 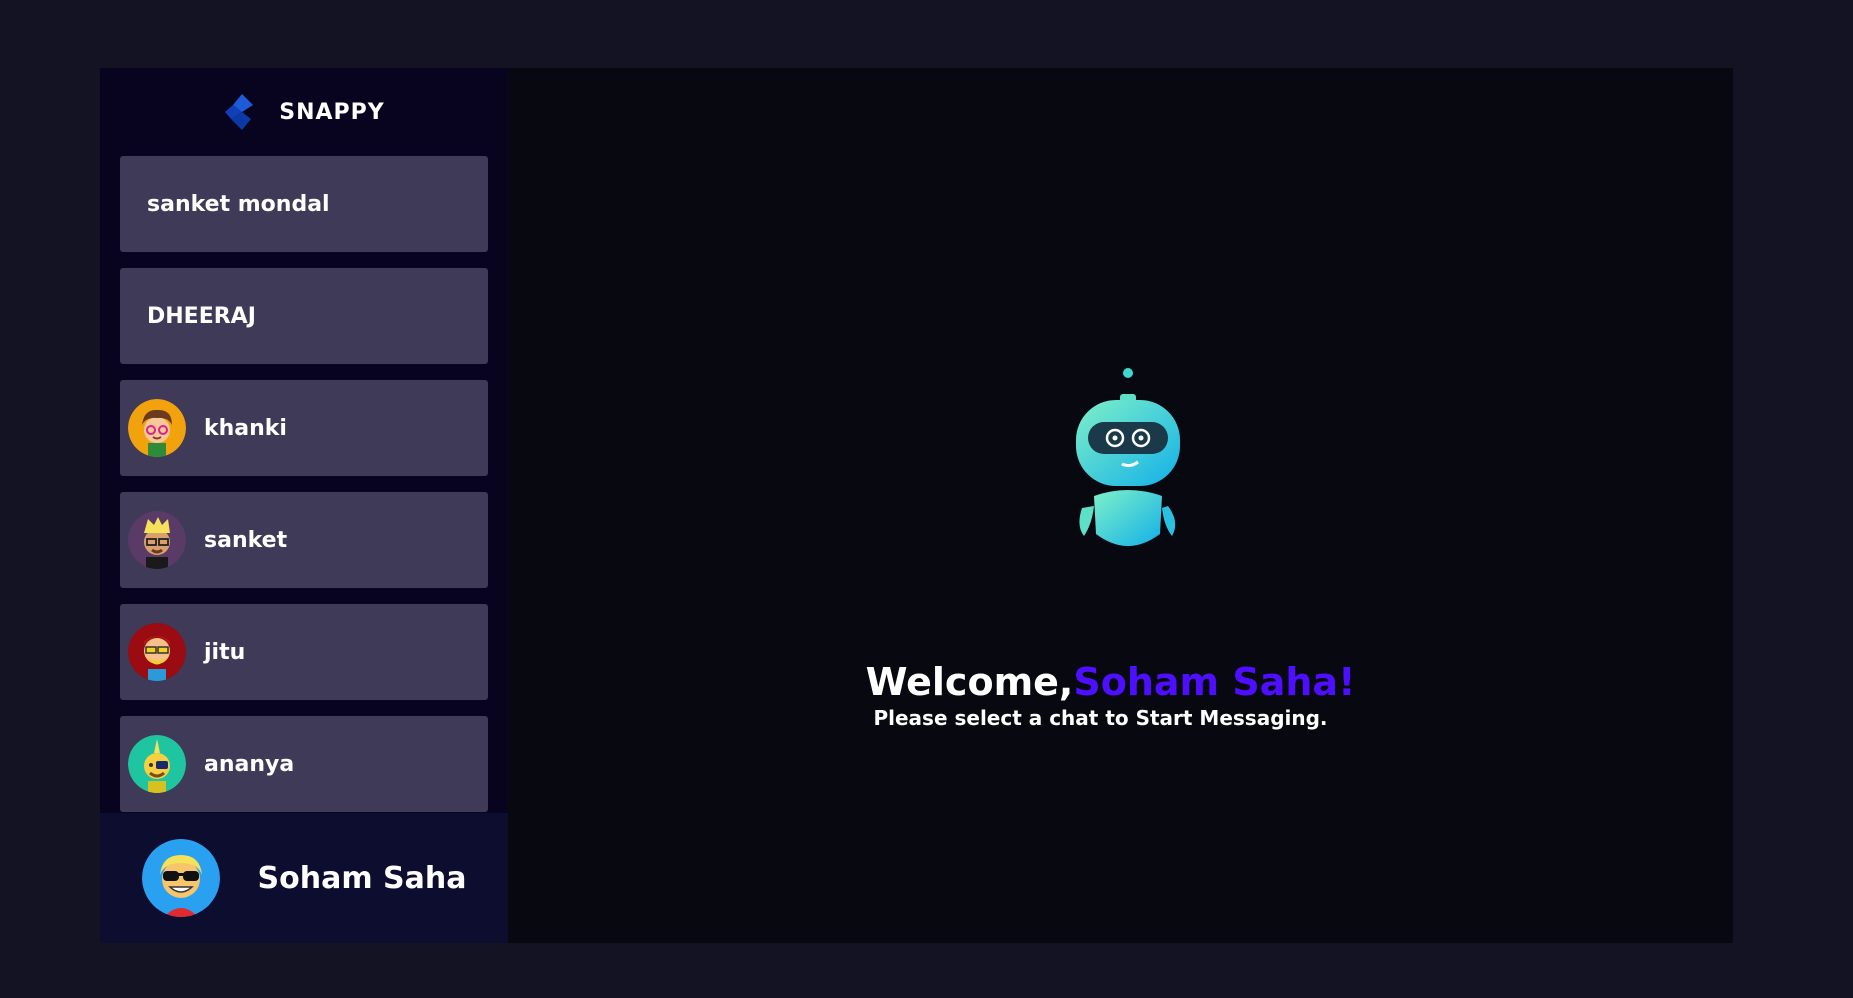 I want to click on contact-name: khanki, so click(x=245, y=428).